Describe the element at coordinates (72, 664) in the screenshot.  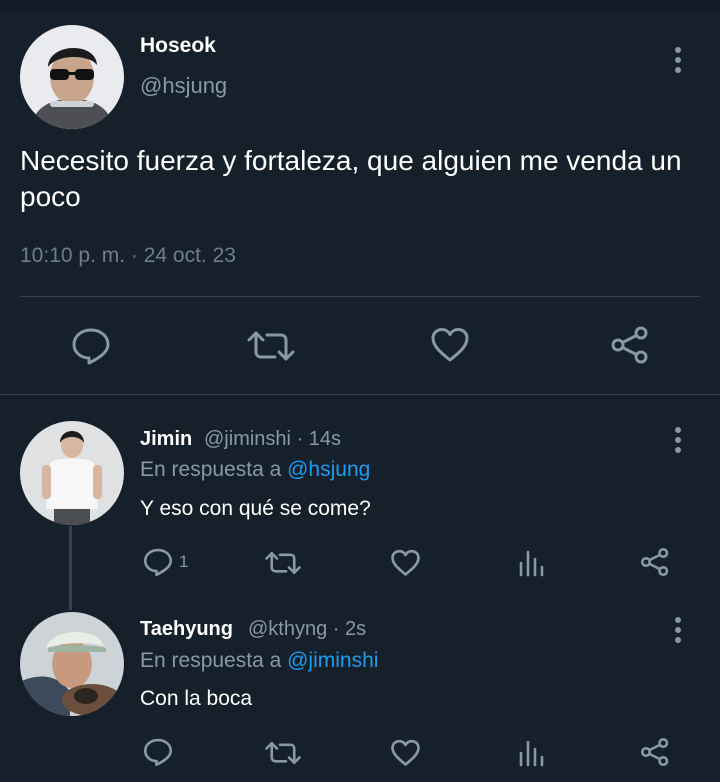
I see `taehyung-avatar` at that location.